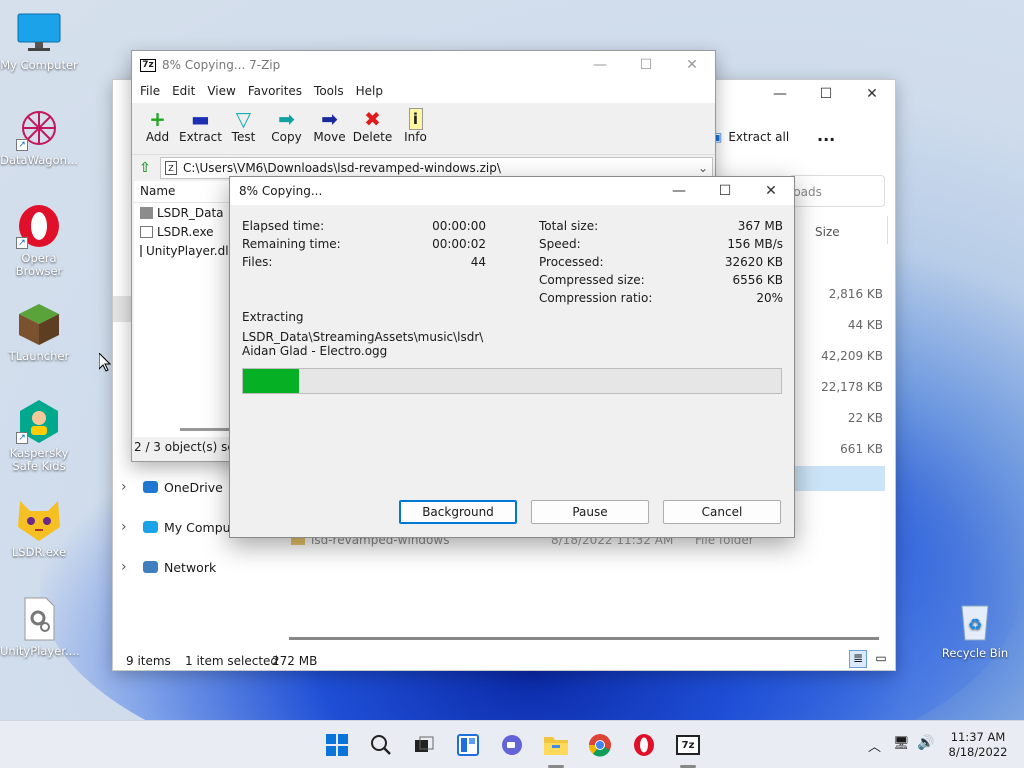 The height and width of the screenshot is (768, 1024). What do you see at coordinates (925, 743) in the screenshot?
I see `volume-icon: 🔊` at bounding box center [925, 743].